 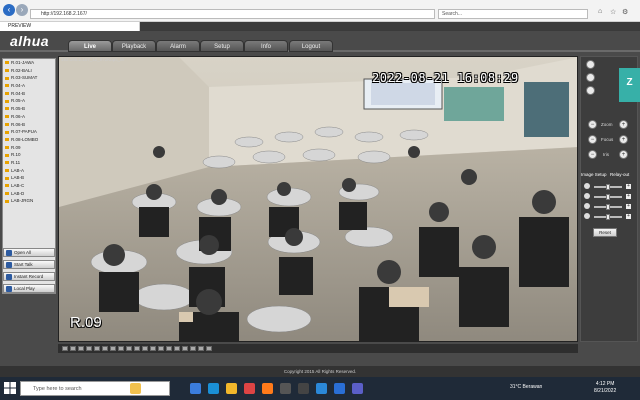 What do you see at coordinates (311, 46) in the screenshot?
I see `tab-logout: Logout` at bounding box center [311, 46].